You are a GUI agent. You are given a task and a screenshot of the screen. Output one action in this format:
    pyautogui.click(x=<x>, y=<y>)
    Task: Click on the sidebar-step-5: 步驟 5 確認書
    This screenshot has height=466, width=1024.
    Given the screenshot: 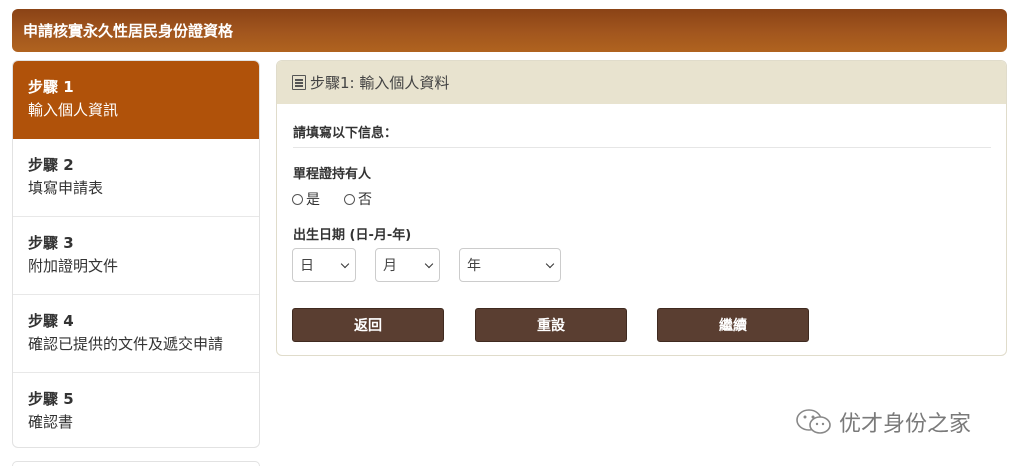 What is the action you would take?
    pyautogui.click(x=136, y=410)
    